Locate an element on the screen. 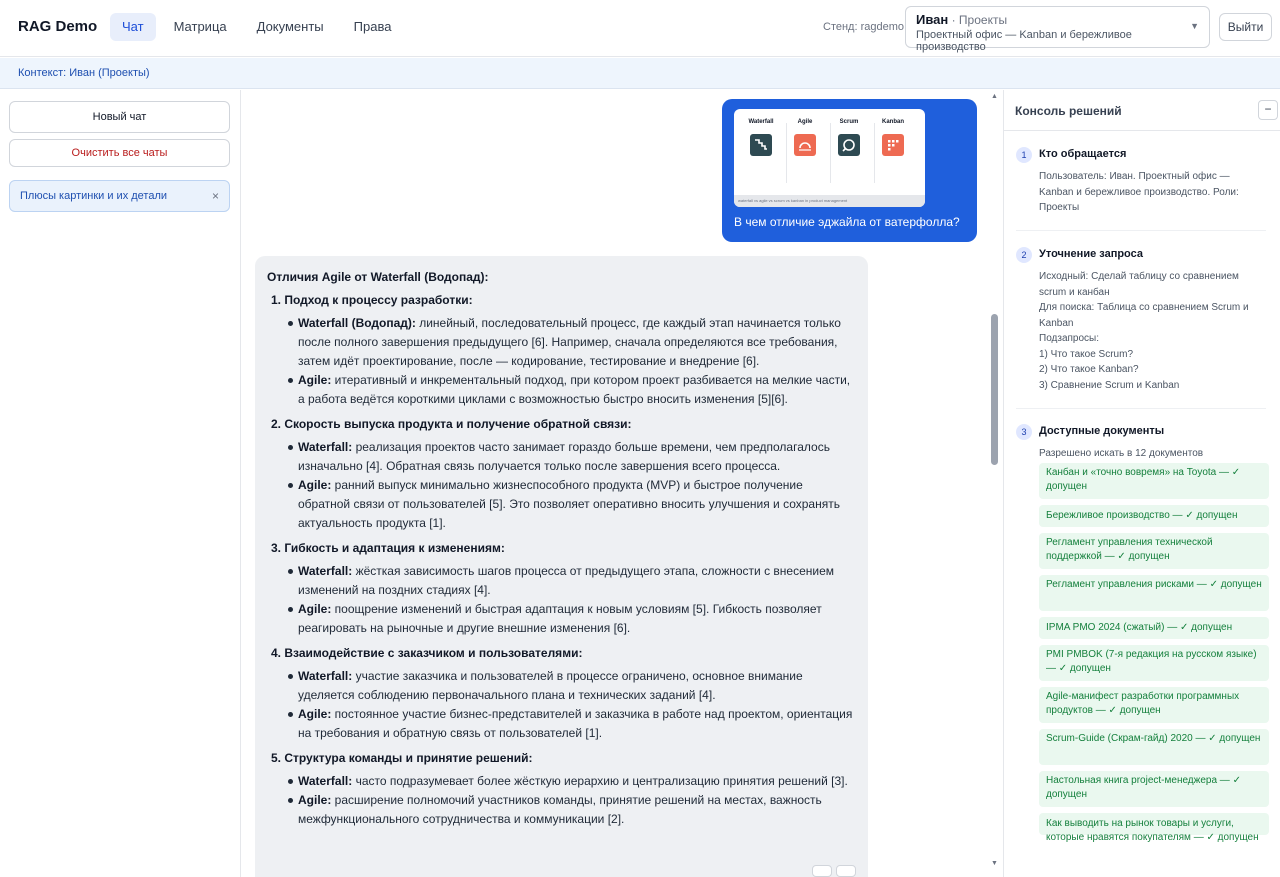 The height and width of the screenshot is (877, 1280). section-heading: 1. Подход к процессу разработки: is located at coordinates (372, 300).